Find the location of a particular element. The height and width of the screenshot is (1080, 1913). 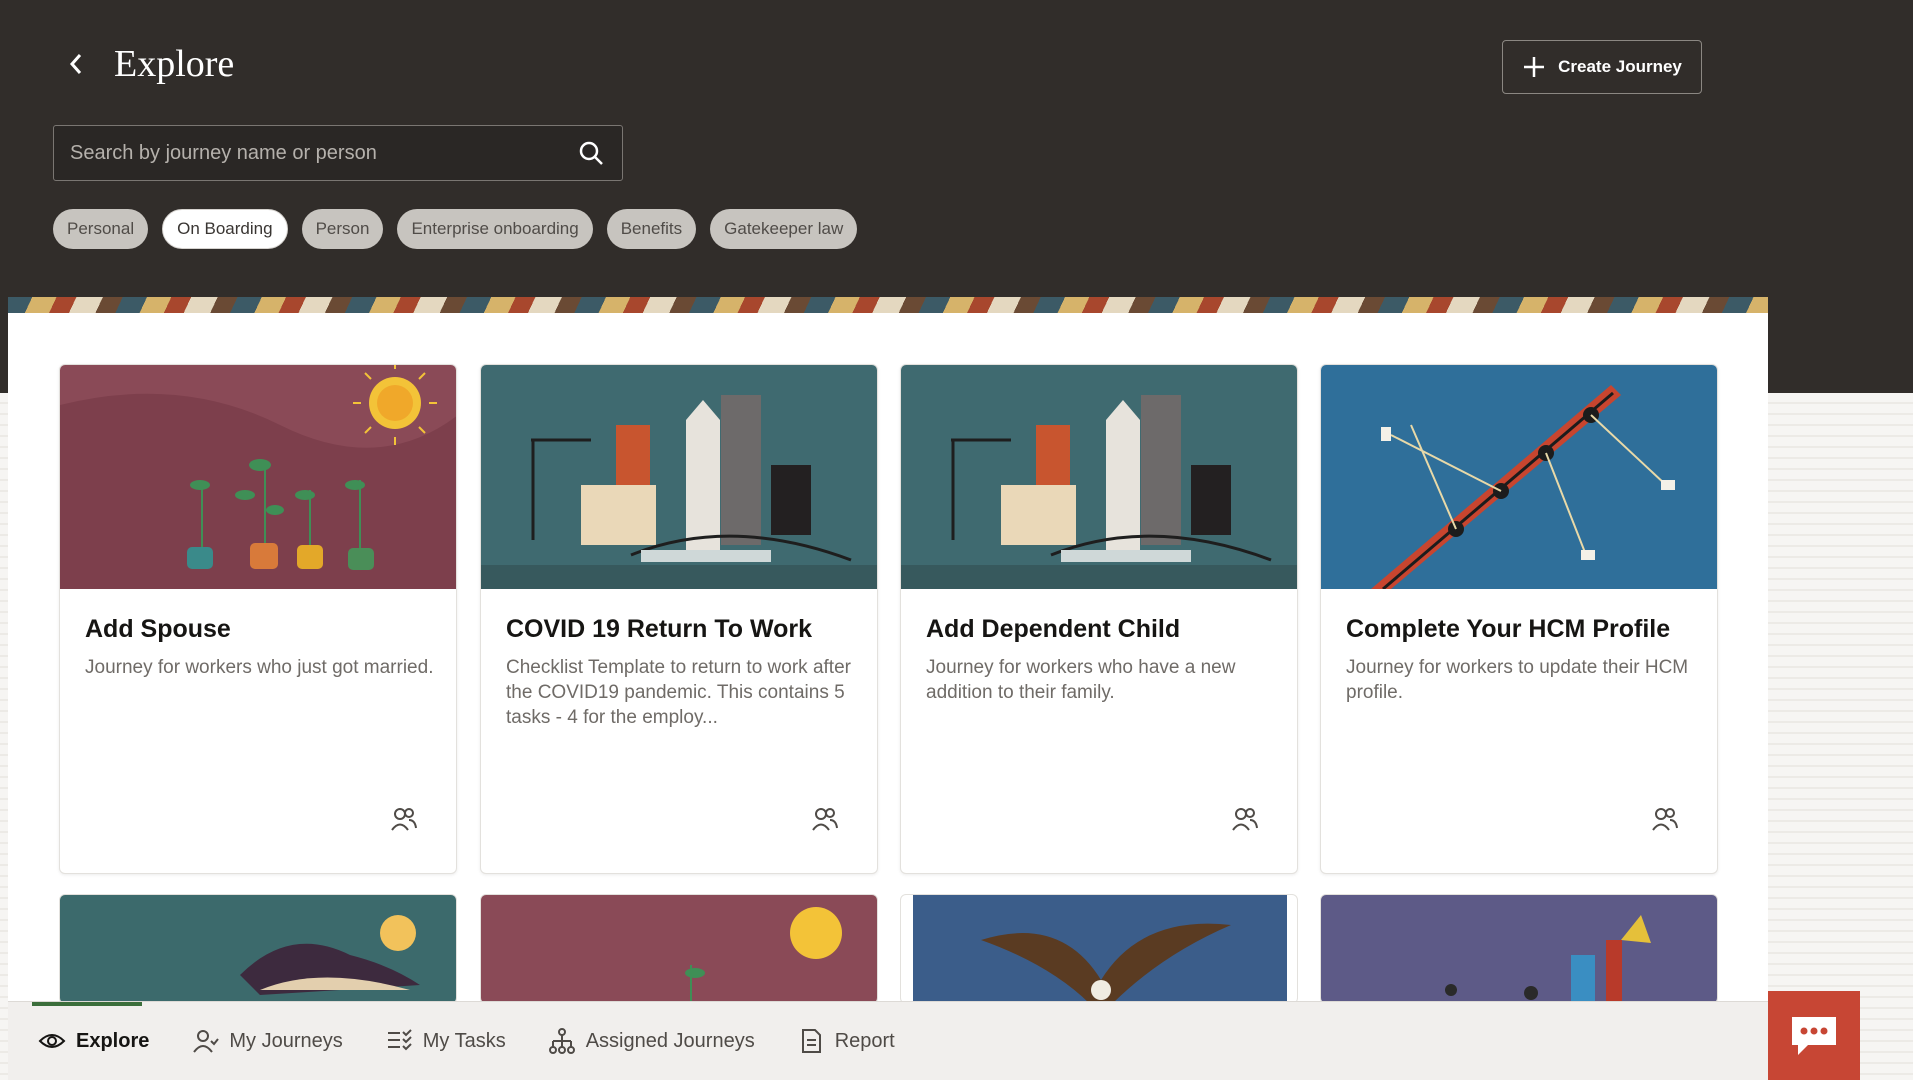

sleeping-person-illustration is located at coordinates (330, 955).